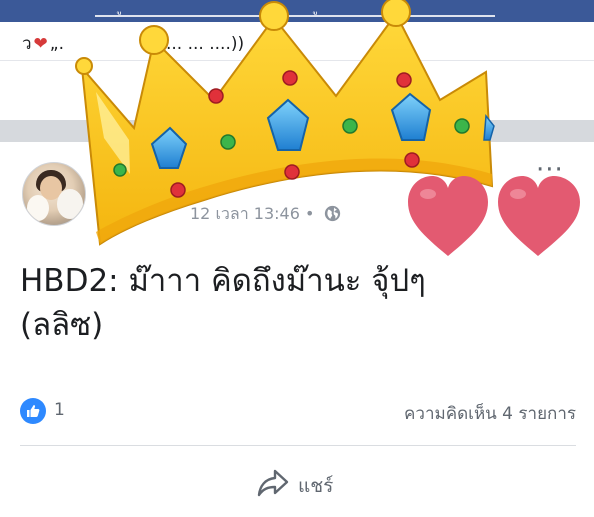  I want to click on reaction-count: 1, so click(59, 410).